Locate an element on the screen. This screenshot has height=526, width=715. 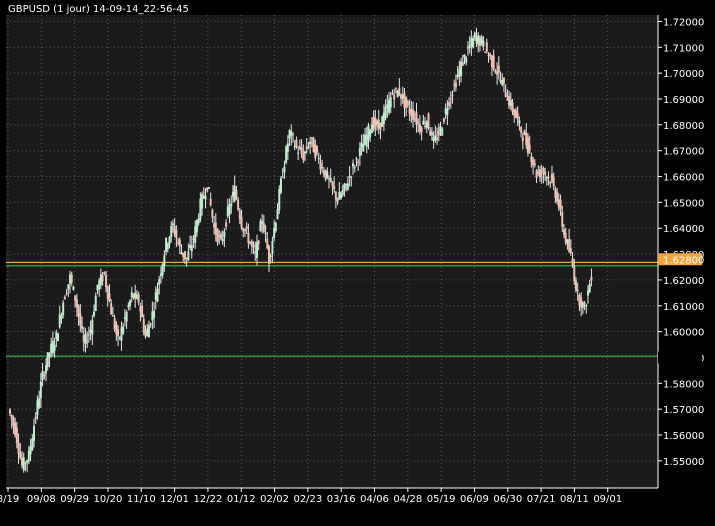
x-tick-label: 10/20 is located at coordinates (108, 499).